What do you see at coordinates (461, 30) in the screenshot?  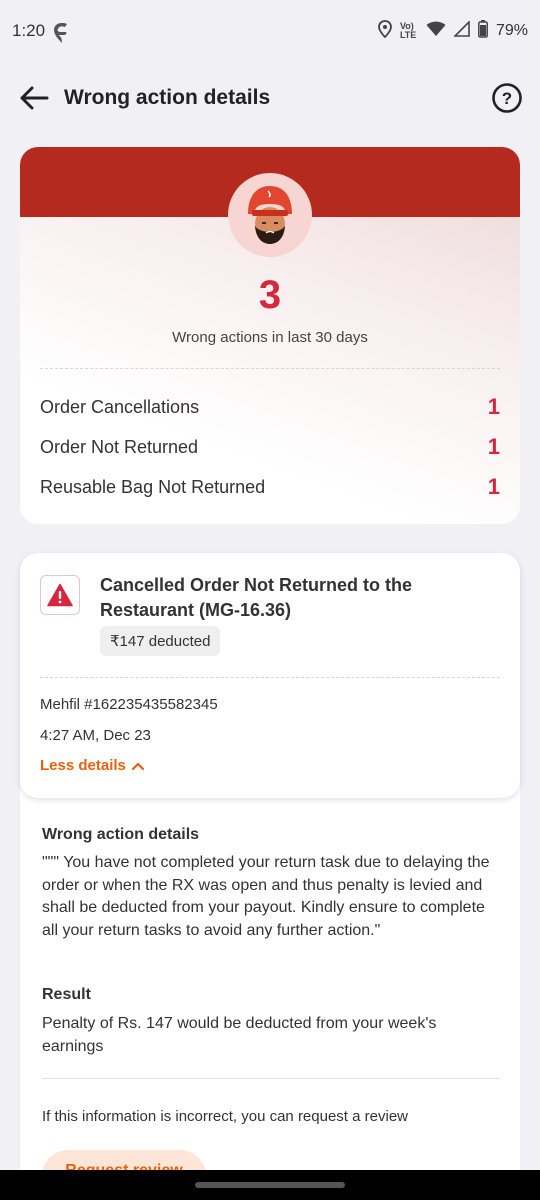 I see `signal-icon` at bounding box center [461, 30].